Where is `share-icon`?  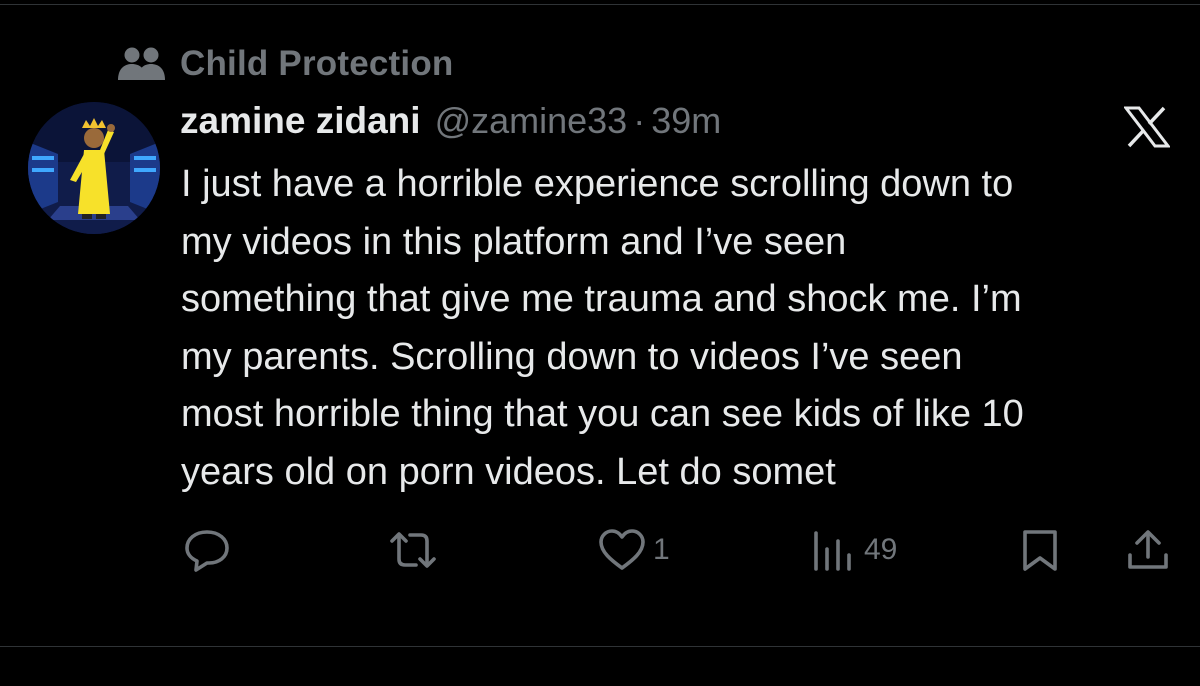
share-icon is located at coordinates (1148, 550).